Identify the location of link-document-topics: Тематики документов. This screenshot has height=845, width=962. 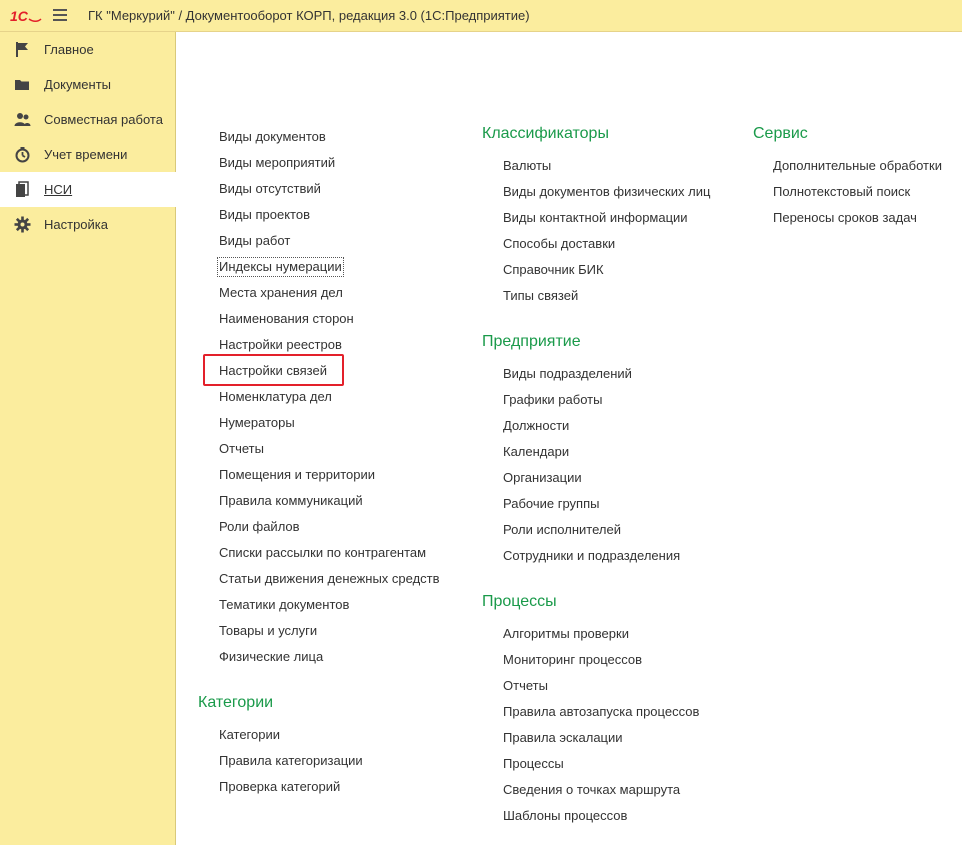
(284, 605).